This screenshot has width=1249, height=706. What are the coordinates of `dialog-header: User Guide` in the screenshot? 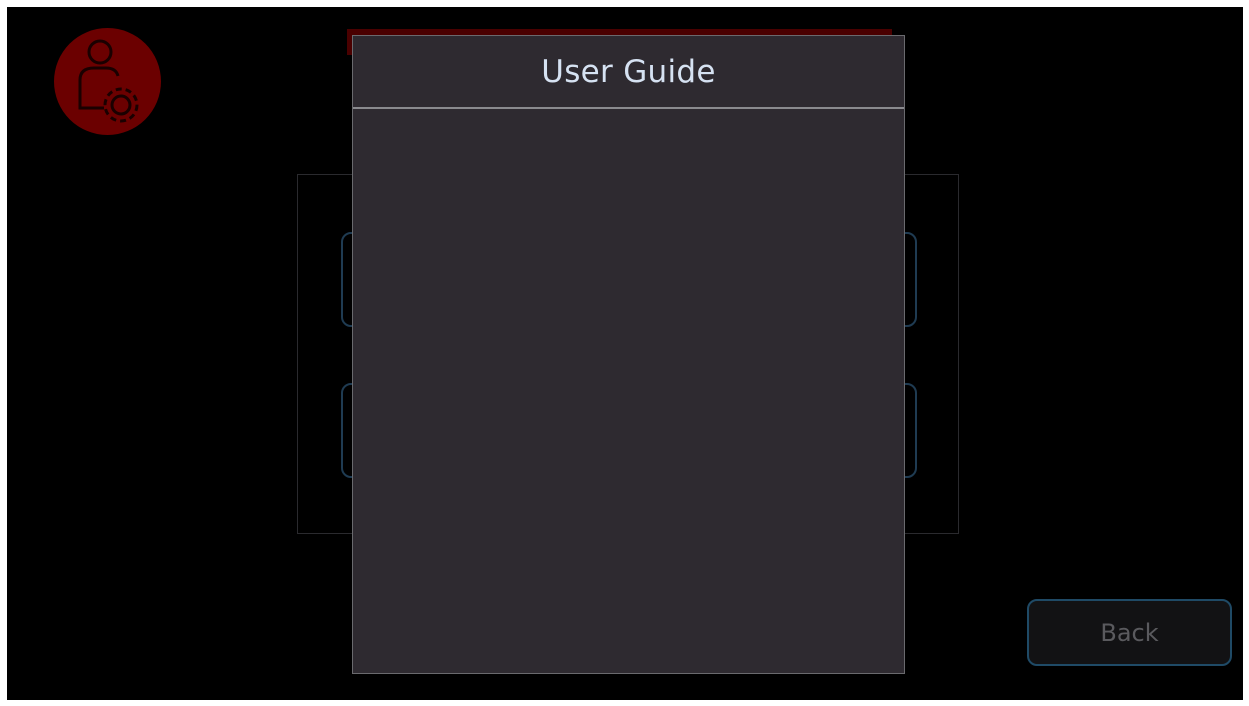 It's located at (628, 72).